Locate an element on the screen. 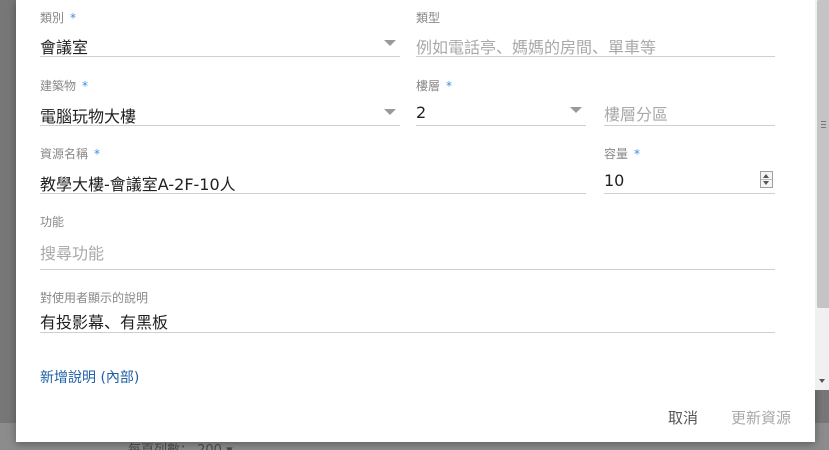  floor-section-underline is located at coordinates (689, 125).